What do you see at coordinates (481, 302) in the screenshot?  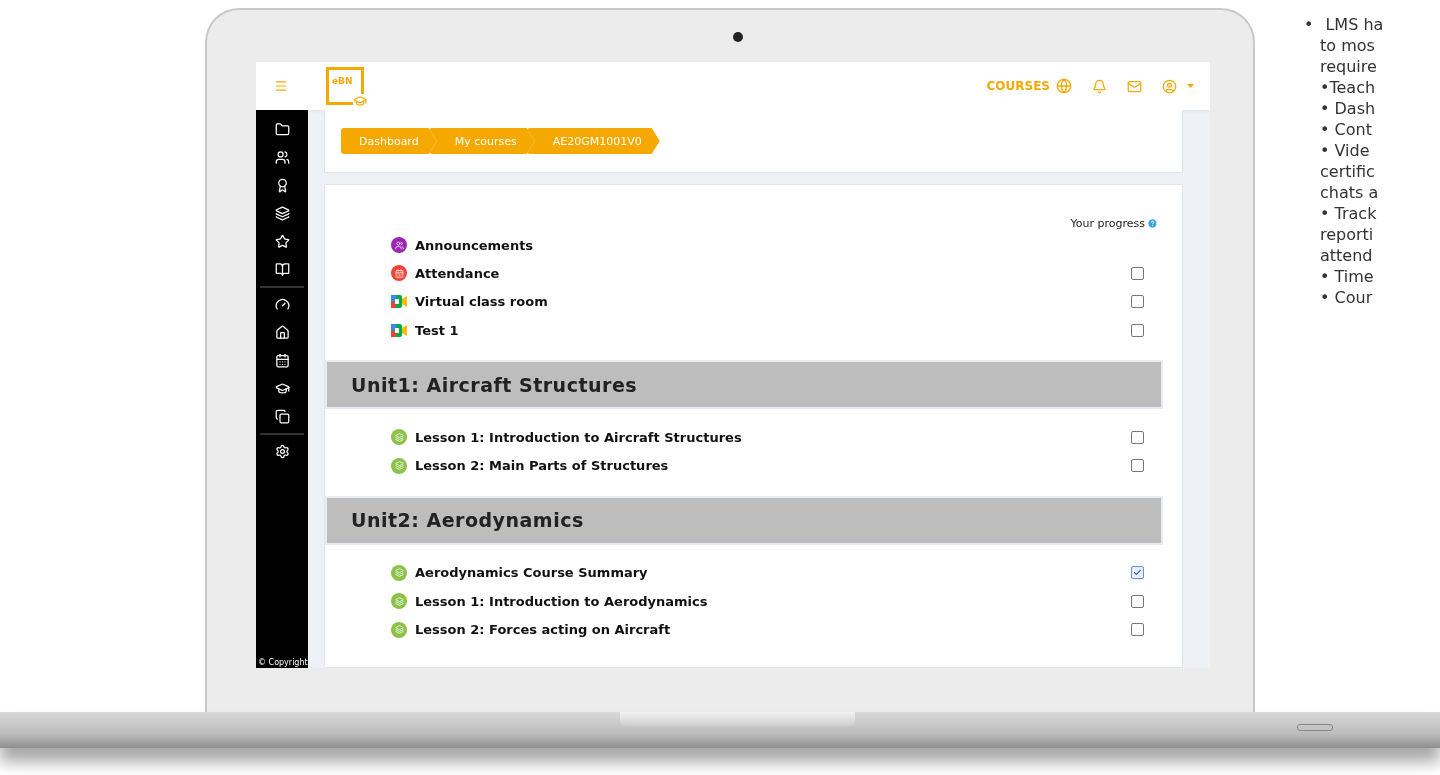 I see `activity-link: Virtual class room` at bounding box center [481, 302].